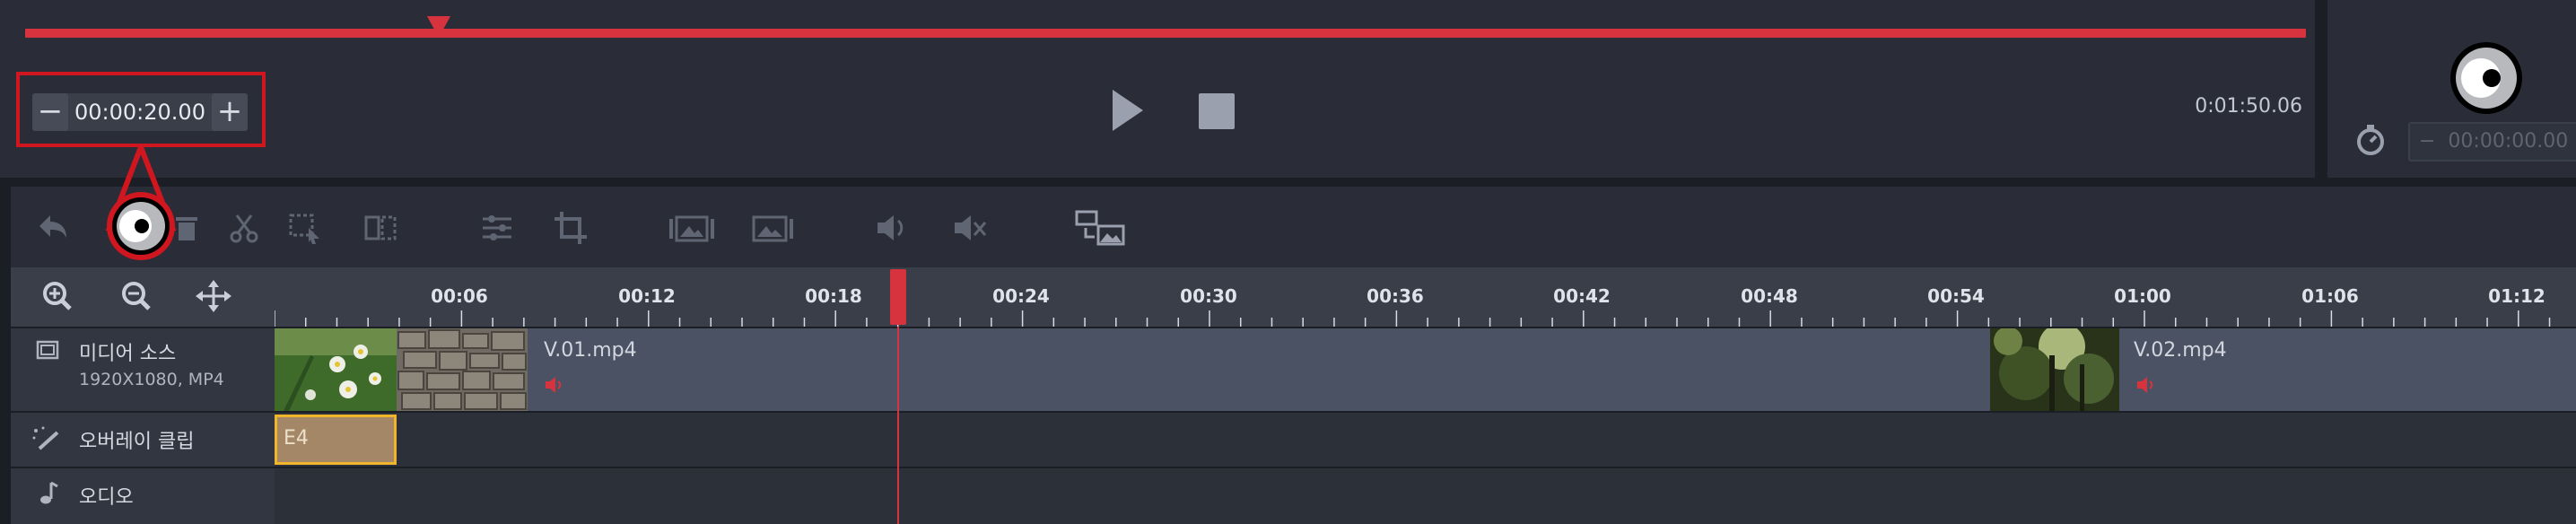  I want to click on film-icon, so click(47, 350).